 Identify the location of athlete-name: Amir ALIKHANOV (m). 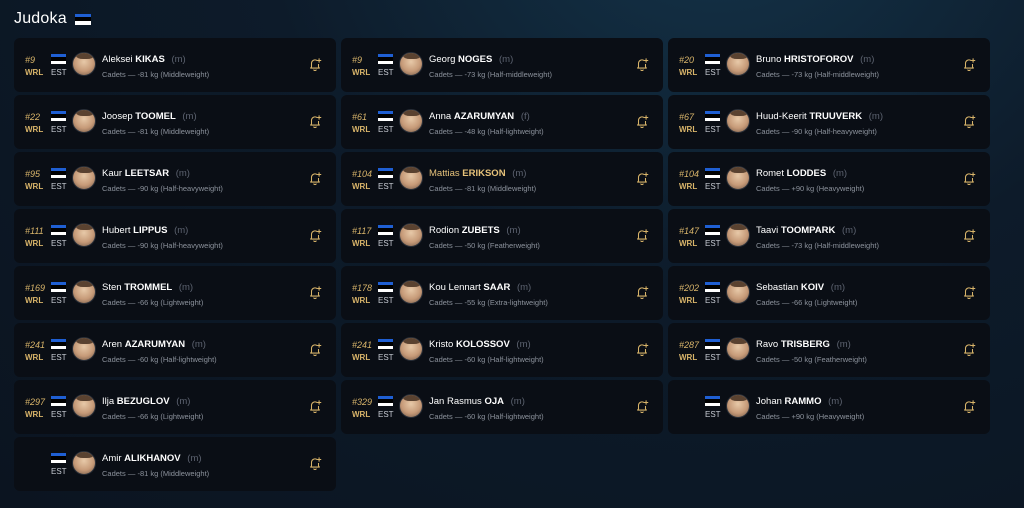
(152, 458).